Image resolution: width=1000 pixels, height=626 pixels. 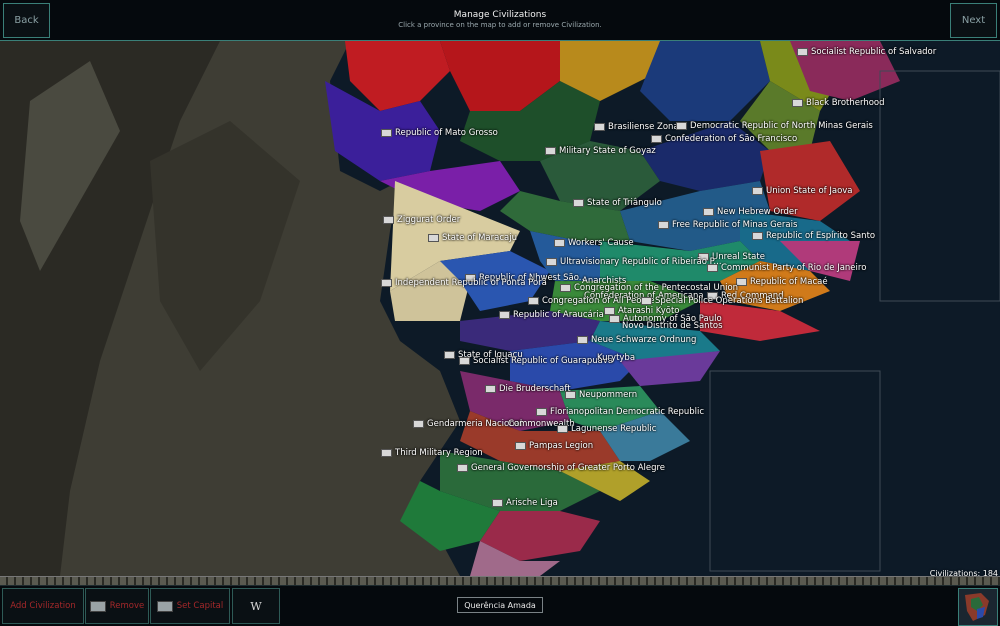 I want to click on civ-label: Ziggurat Order, so click(x=421, y=220).